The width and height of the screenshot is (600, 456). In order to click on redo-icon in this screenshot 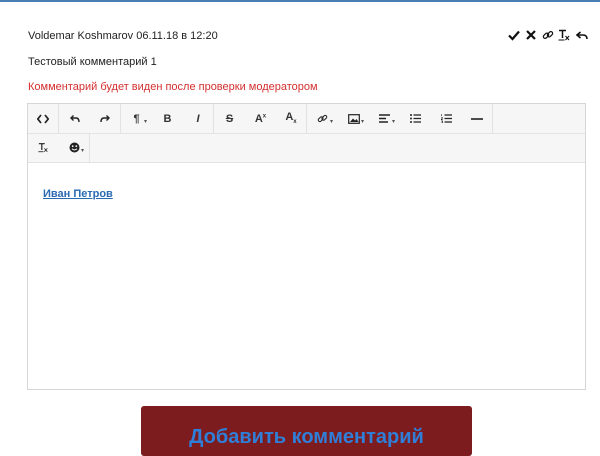, I will do `click(105, 119)`.